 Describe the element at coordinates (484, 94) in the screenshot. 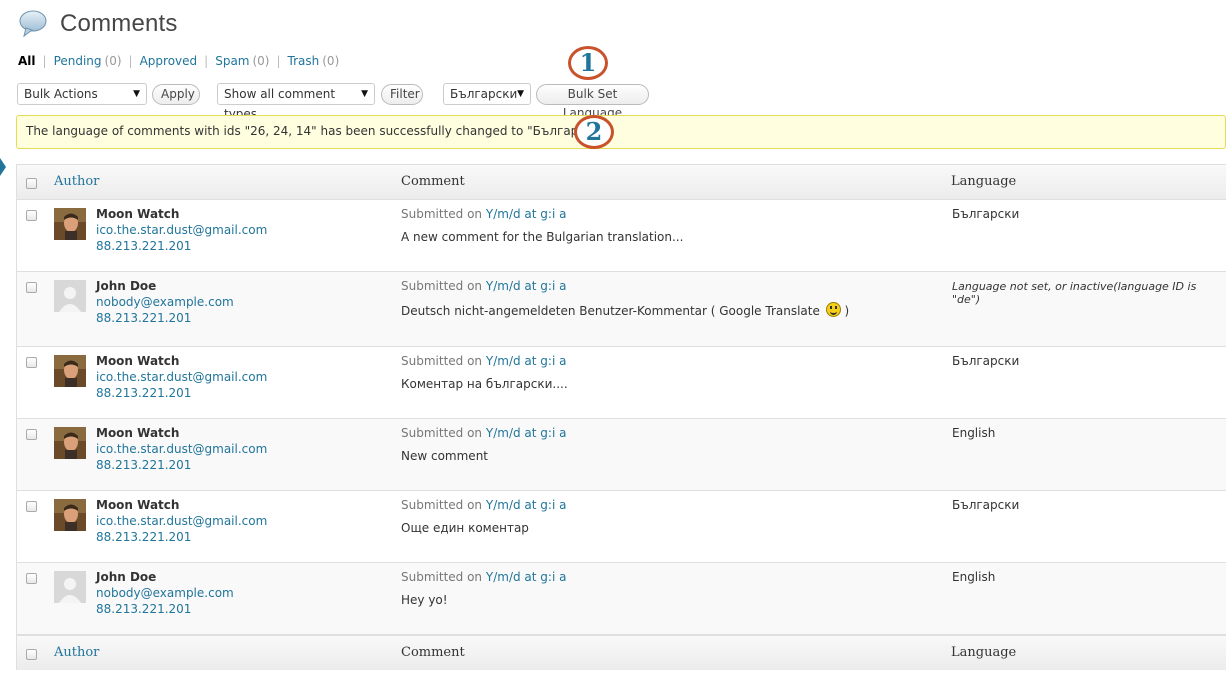

I see `language-value: Български` at that location.